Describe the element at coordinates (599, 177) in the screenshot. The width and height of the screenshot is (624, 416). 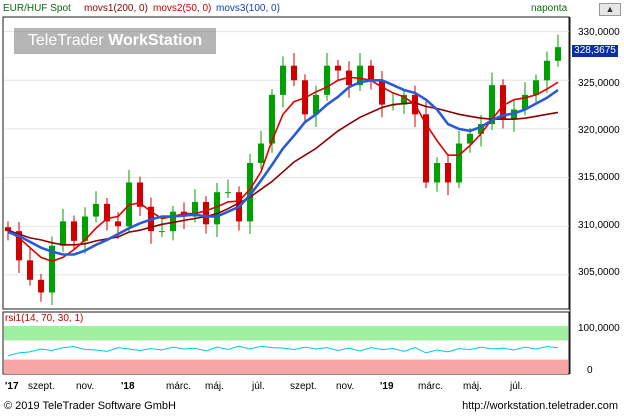
I see `y-tick-315: 315,0000` at that location.